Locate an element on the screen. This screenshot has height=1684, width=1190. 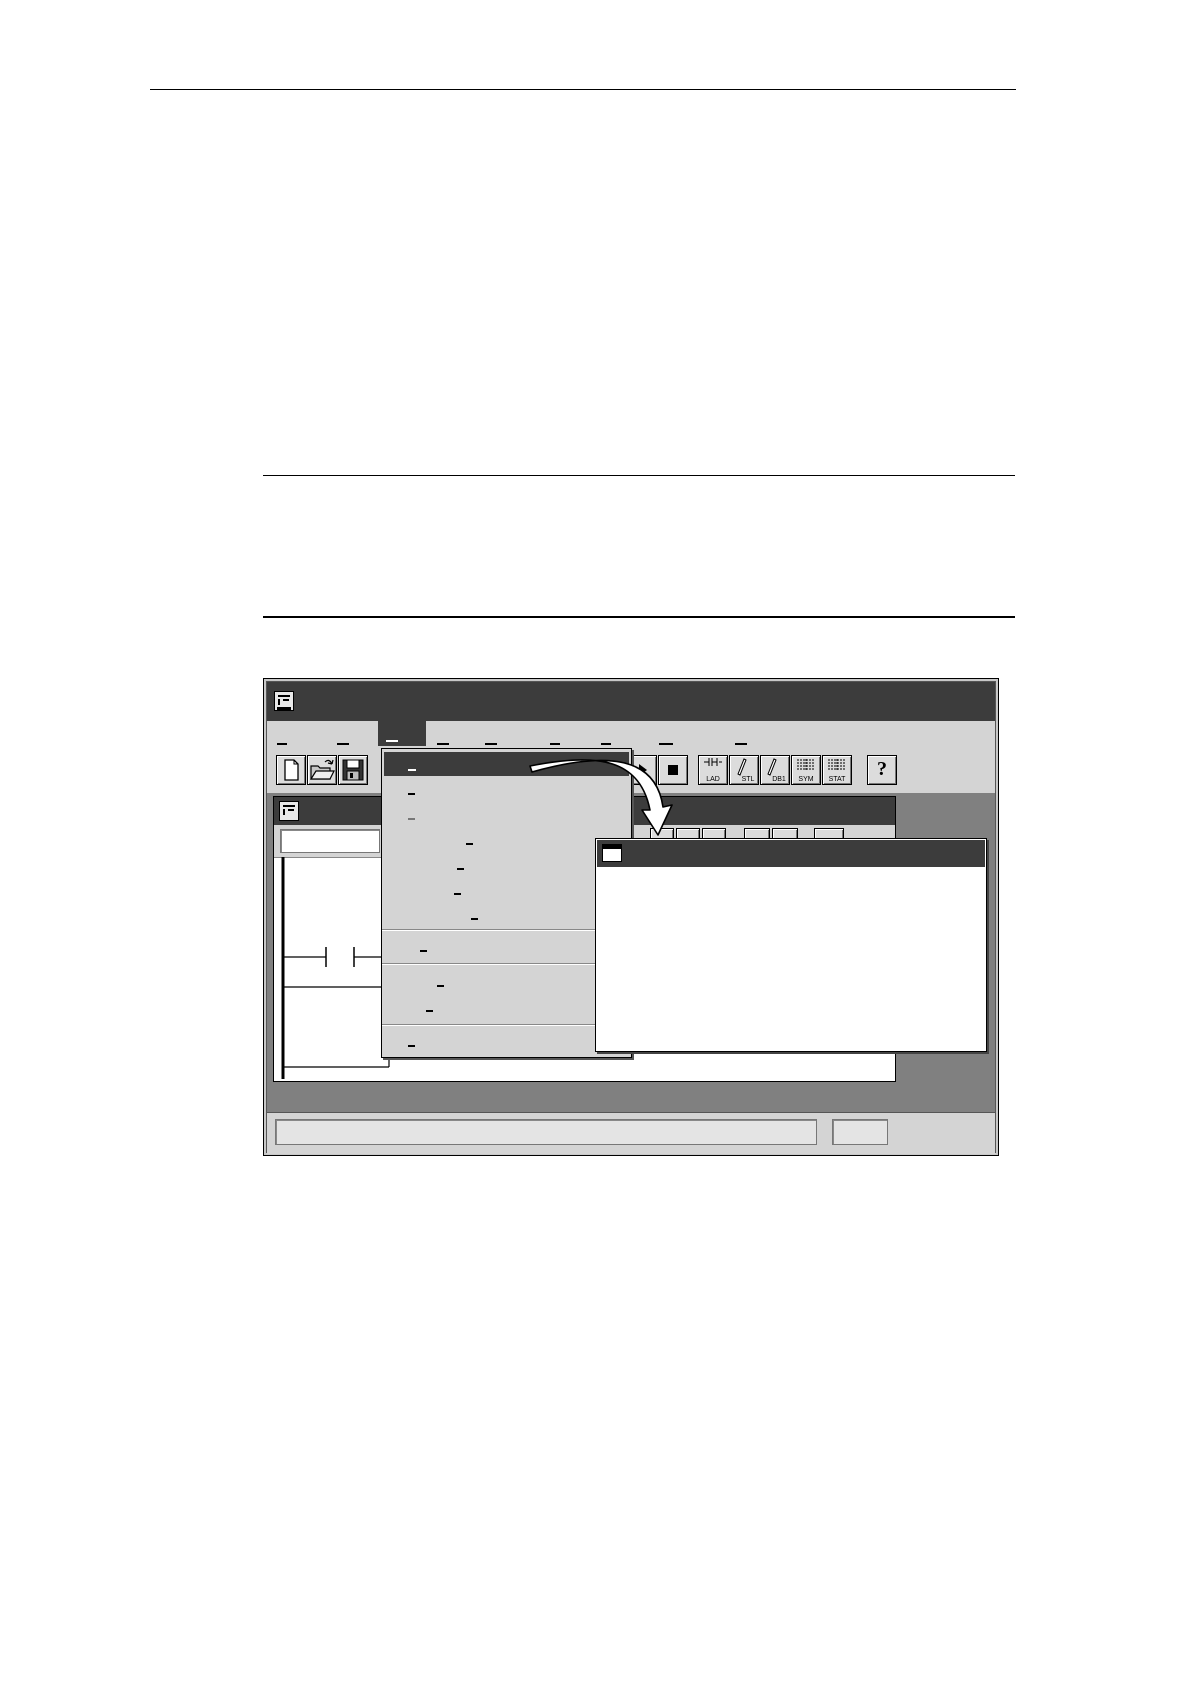
menu-item-selected is located at coordinates (402, 733).